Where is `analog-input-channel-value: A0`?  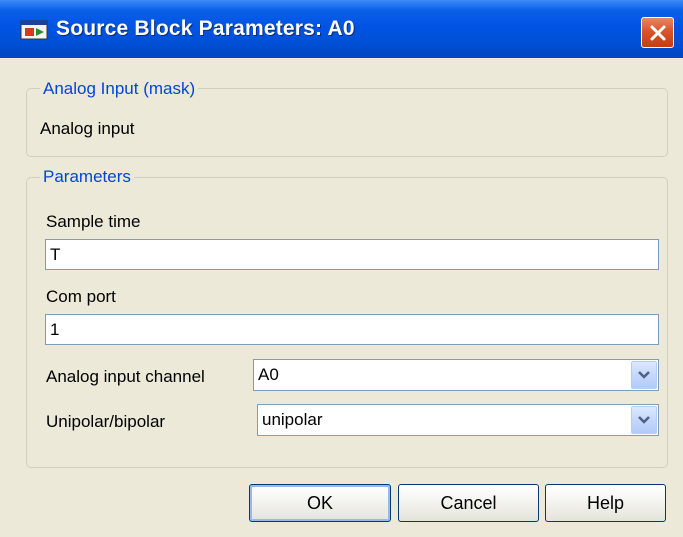 analog-input-channel-value: A0 is located at coordinates (268, 374).